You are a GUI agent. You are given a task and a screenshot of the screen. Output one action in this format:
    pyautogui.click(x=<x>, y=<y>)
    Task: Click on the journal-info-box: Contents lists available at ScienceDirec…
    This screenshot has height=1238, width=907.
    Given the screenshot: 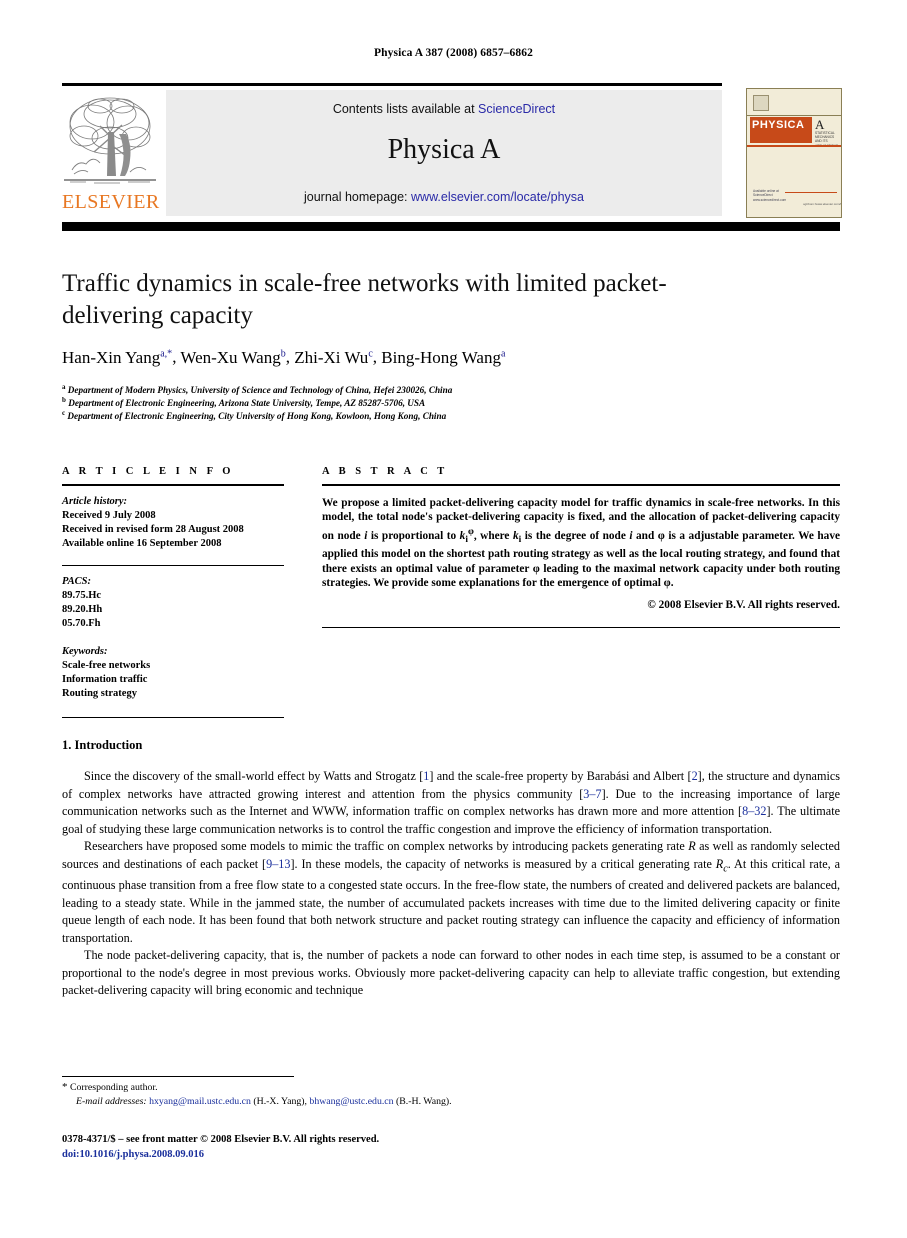 What is the action you would take?
    pyautogui.click(x=444, y=153)
    